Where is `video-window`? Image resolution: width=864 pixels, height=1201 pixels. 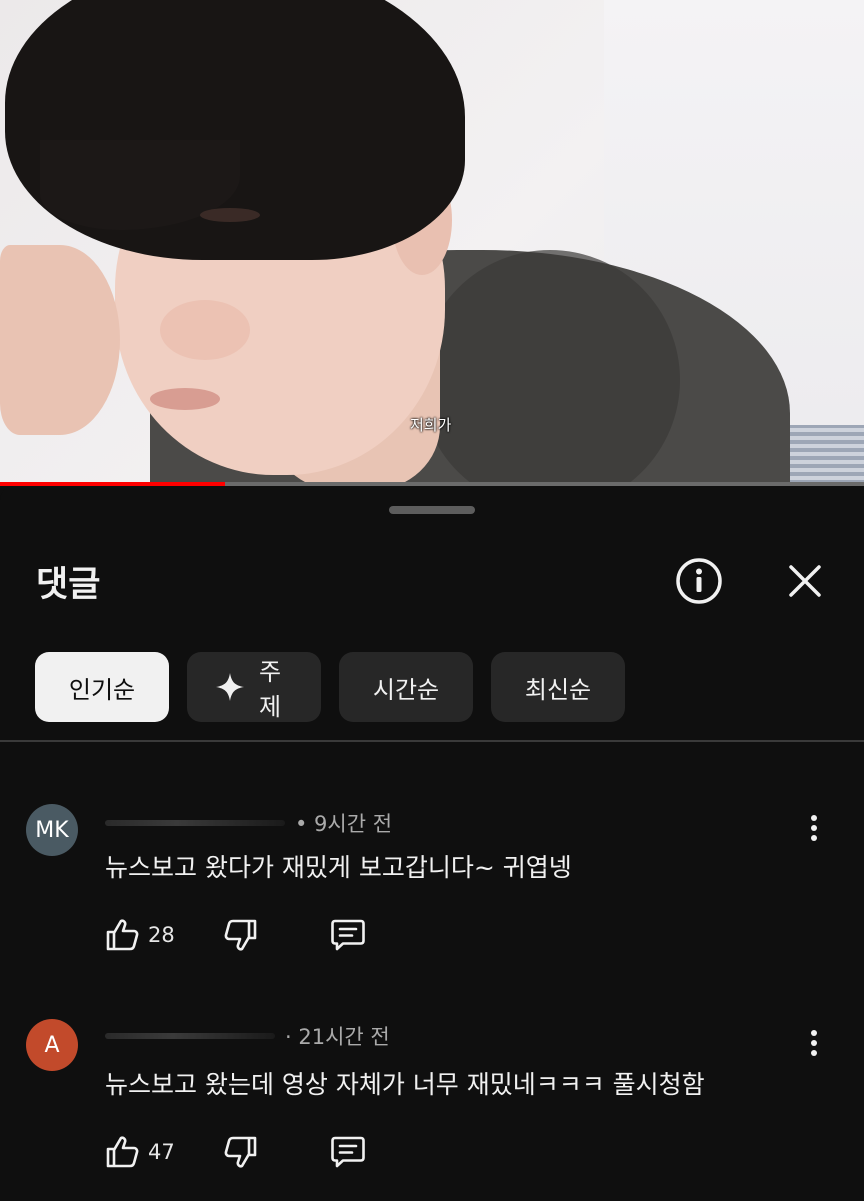 video-window is located at coordinates (824, 454).